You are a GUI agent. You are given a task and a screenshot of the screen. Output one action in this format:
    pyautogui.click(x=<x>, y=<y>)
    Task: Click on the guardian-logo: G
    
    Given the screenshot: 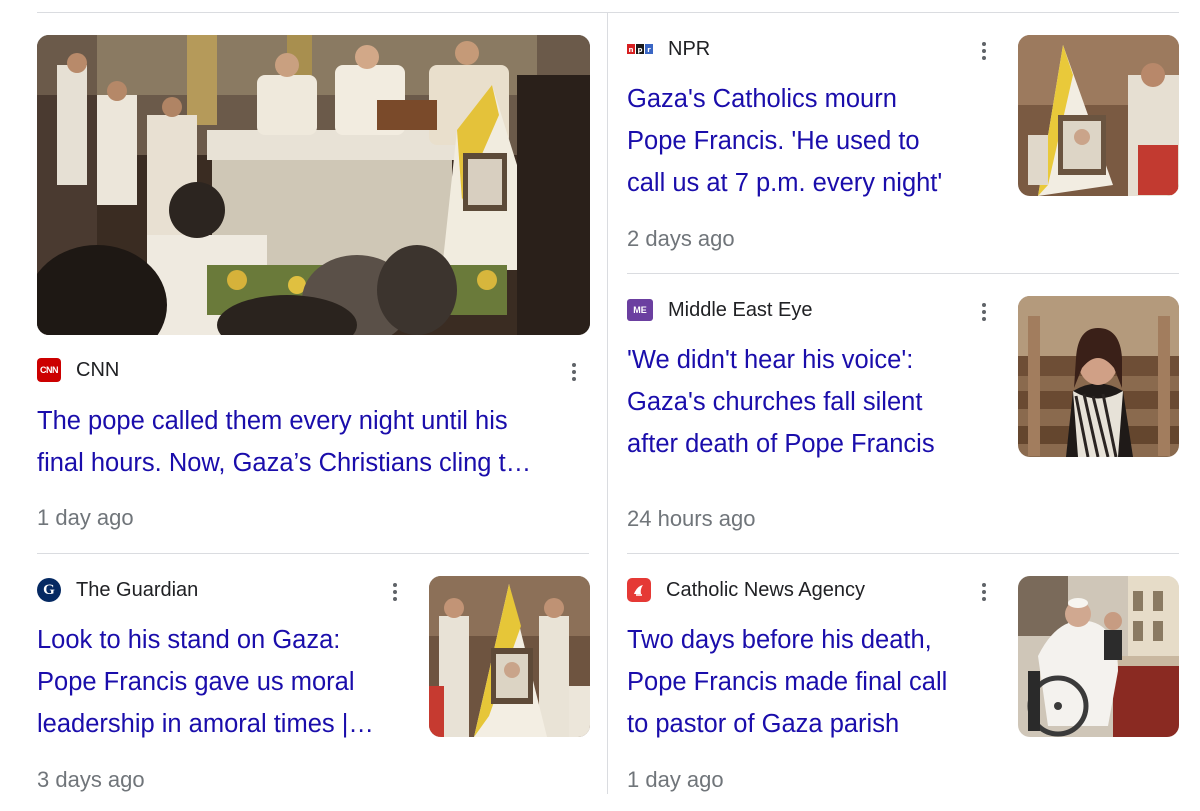 What is the action you would take?
    pyautogui.click(x=49, y=590)
    